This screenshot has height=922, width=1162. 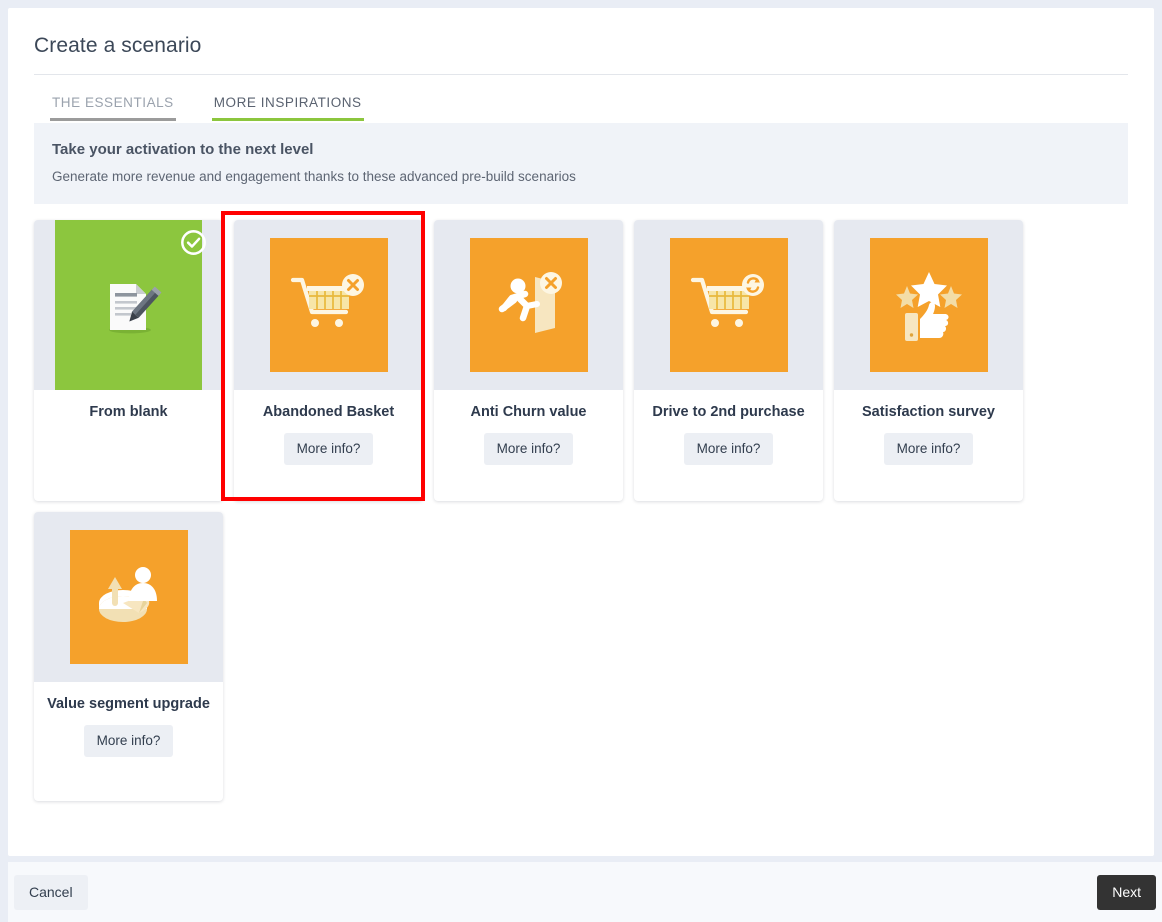 What do you see at coordinates (528, 412) in the screenshot?
I see `card-title: Anti Churn value` at bounding box center [528, 412].